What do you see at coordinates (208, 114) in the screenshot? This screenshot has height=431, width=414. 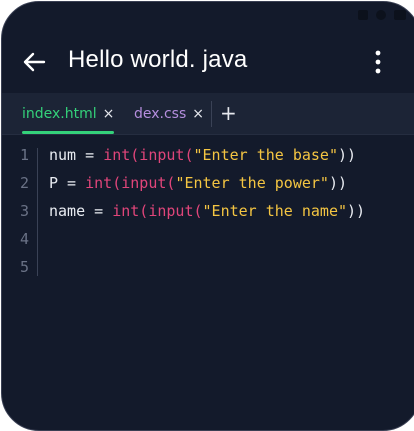 I see `tab-bar: index.html × dex.css × +` at bounding box center [208, 114].